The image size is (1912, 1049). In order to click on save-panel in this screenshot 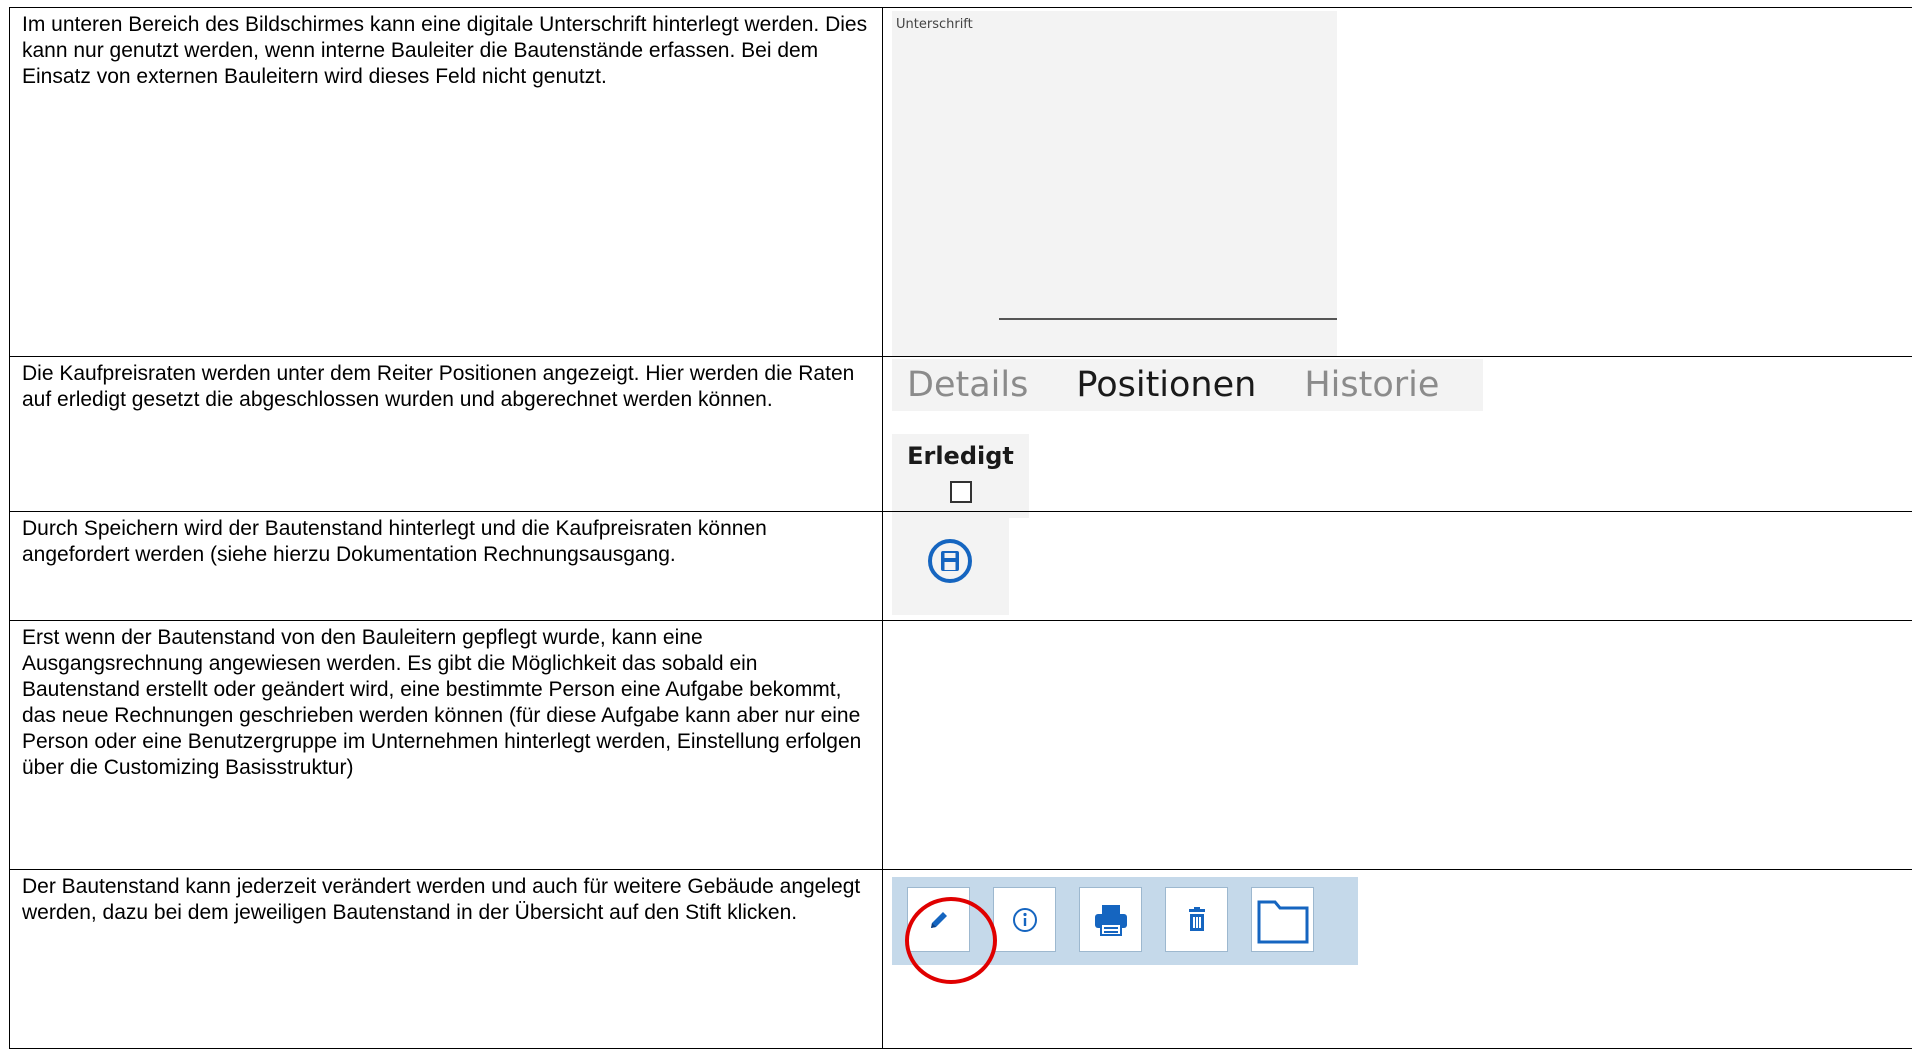, I will do `click(950, 566)`.